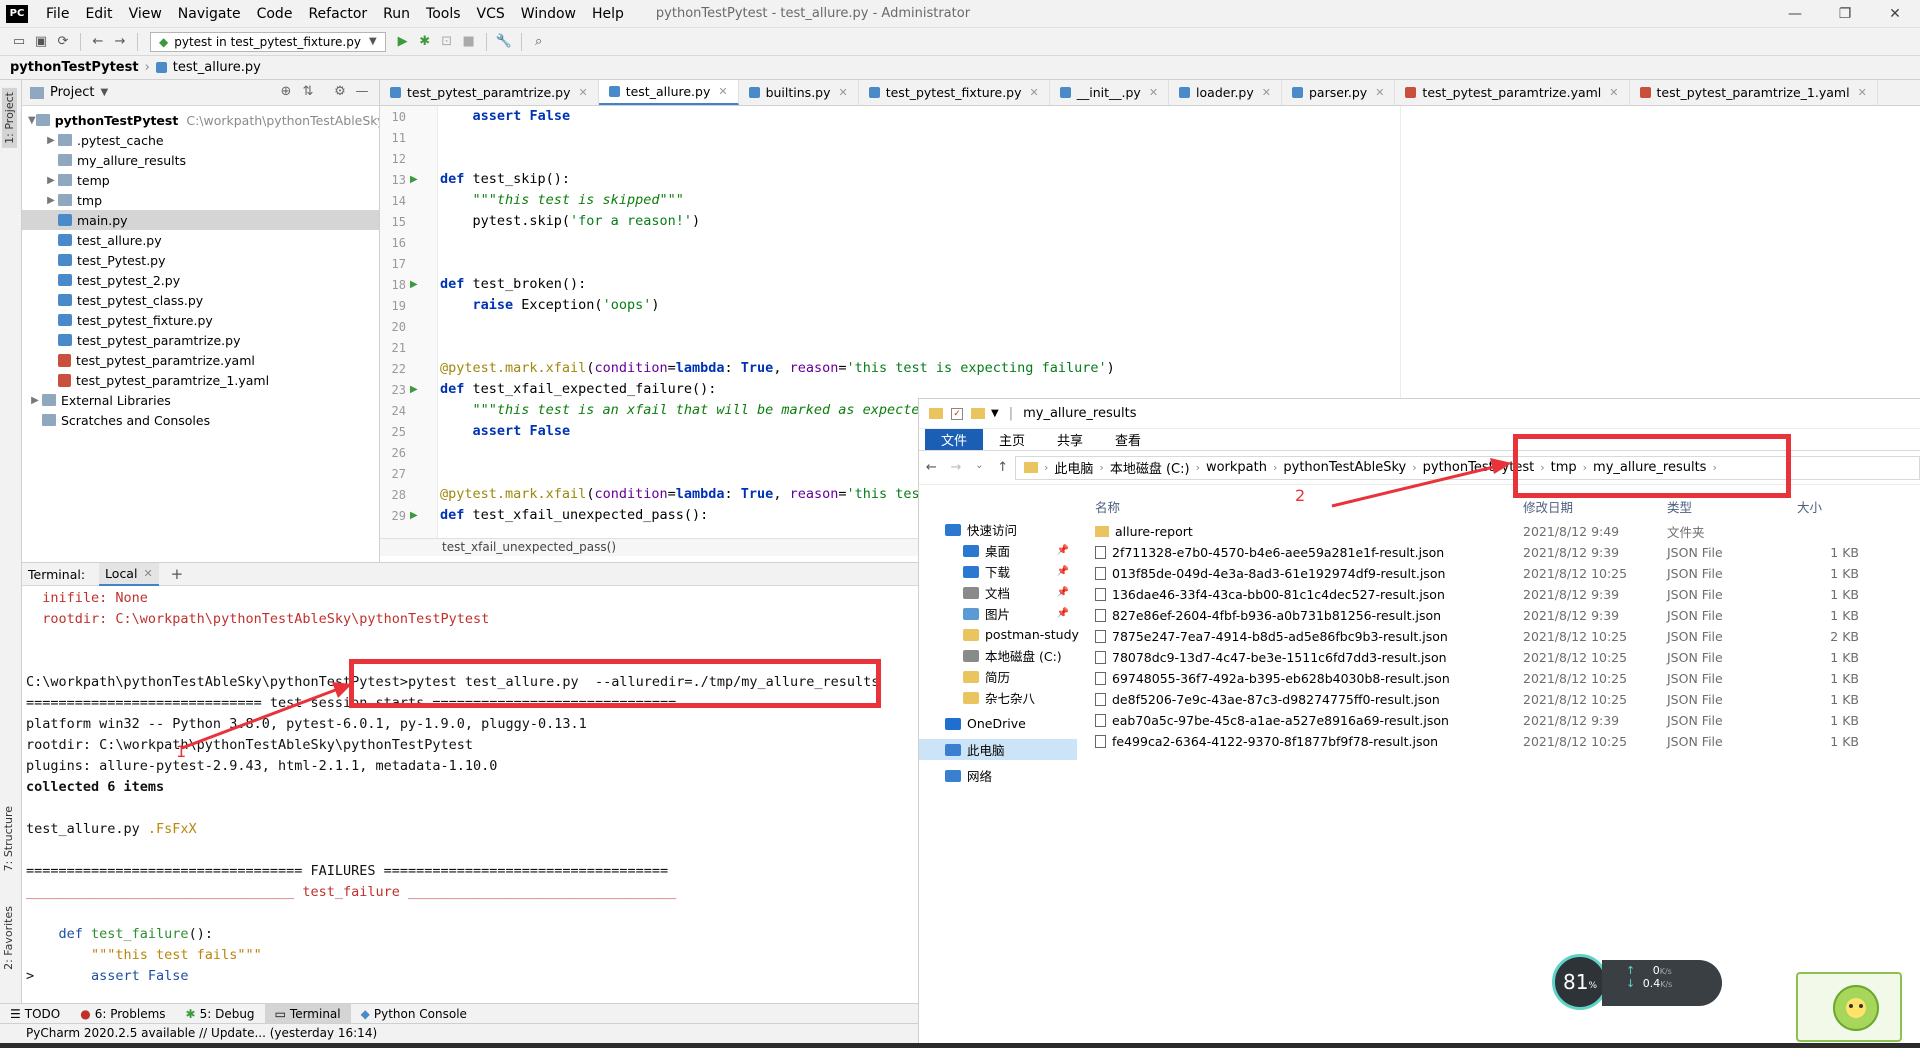  Describe the element at coordinates (957, 413) in the screenshot. I see `properties-icon: ✓` at that location.